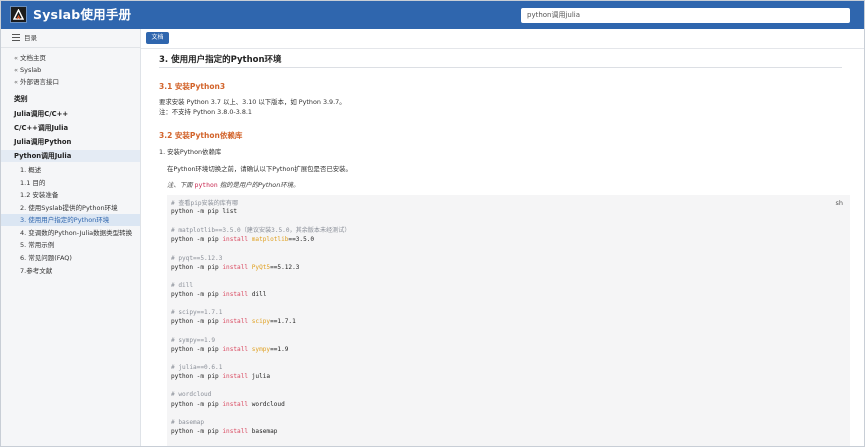 This screenshot has width=865, height=447. I want to click on code-command-line: python -m pip install scipy==1.7.1, so click(233, 322).